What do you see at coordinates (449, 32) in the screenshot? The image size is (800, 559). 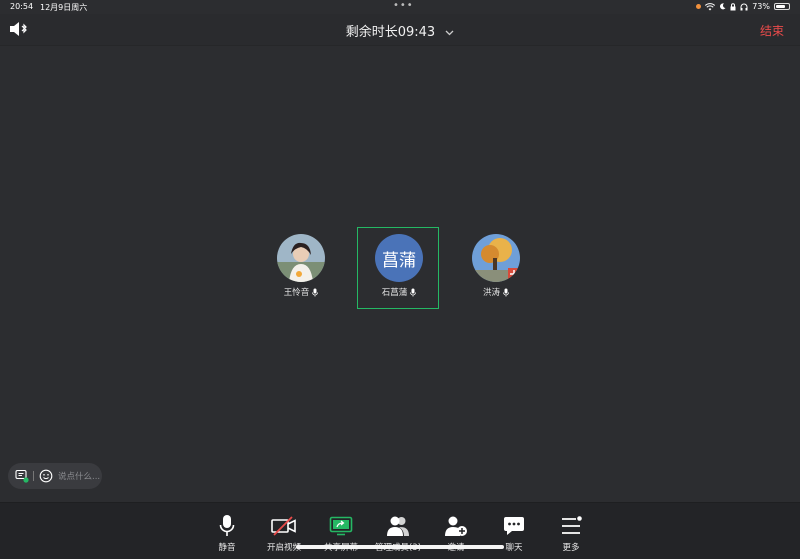 I see `chevron-down-icon` at bounding box center [449, 32].